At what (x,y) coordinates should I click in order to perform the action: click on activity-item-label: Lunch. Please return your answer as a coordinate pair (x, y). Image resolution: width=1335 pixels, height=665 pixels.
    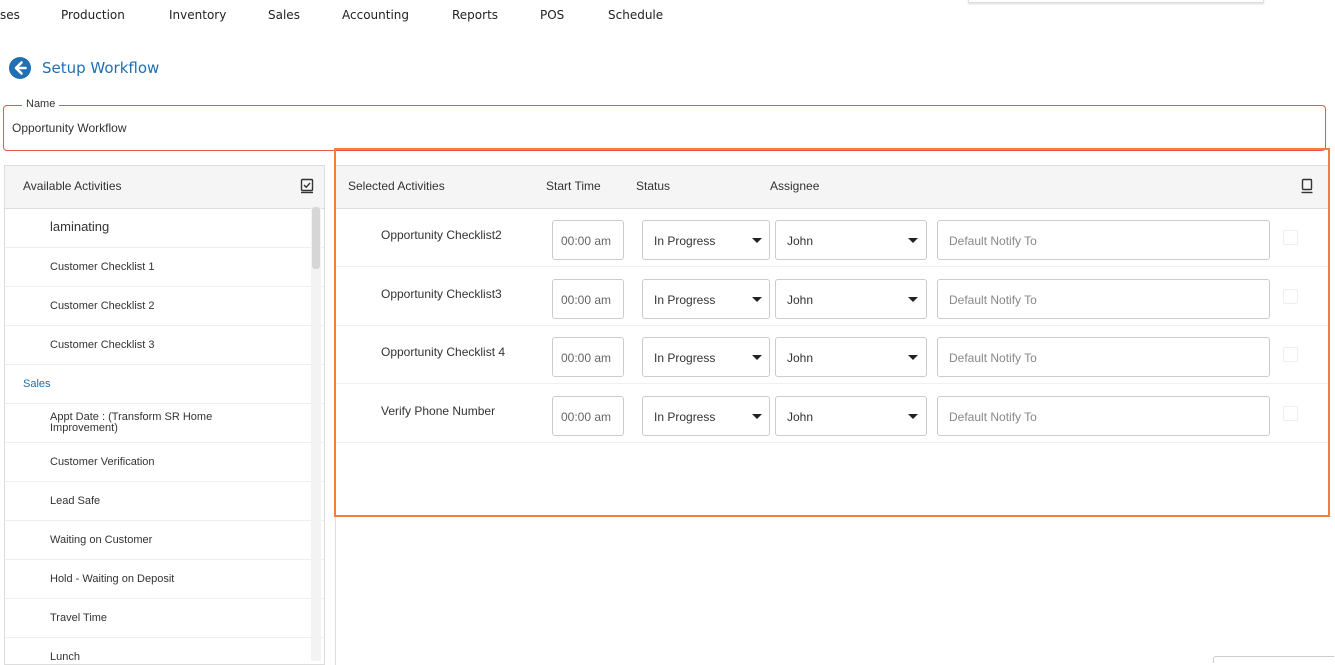
    Looking at the image, I should click on (65, 657).